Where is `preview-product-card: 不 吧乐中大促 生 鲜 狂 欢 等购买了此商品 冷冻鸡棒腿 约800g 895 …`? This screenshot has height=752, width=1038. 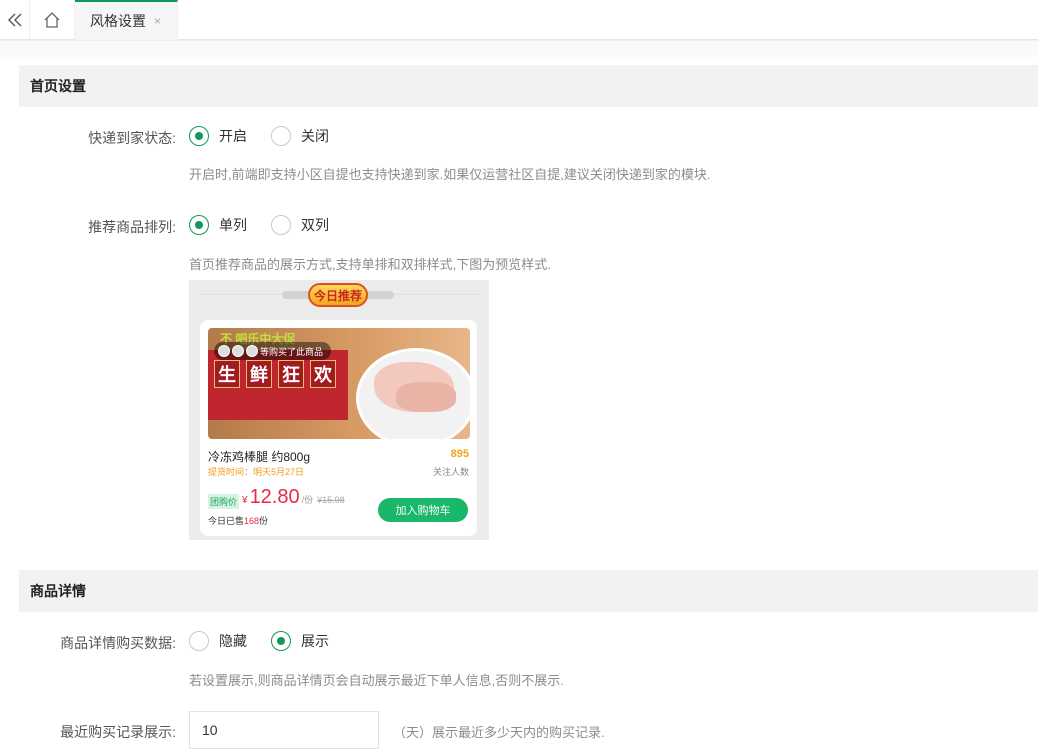
preview-product-card: 不 吧乐中大促 生 鲜 狂 欢 等购买了此商品 冷冻鸡棒腿 约800g 895 … is located at coordinates (338, 428).